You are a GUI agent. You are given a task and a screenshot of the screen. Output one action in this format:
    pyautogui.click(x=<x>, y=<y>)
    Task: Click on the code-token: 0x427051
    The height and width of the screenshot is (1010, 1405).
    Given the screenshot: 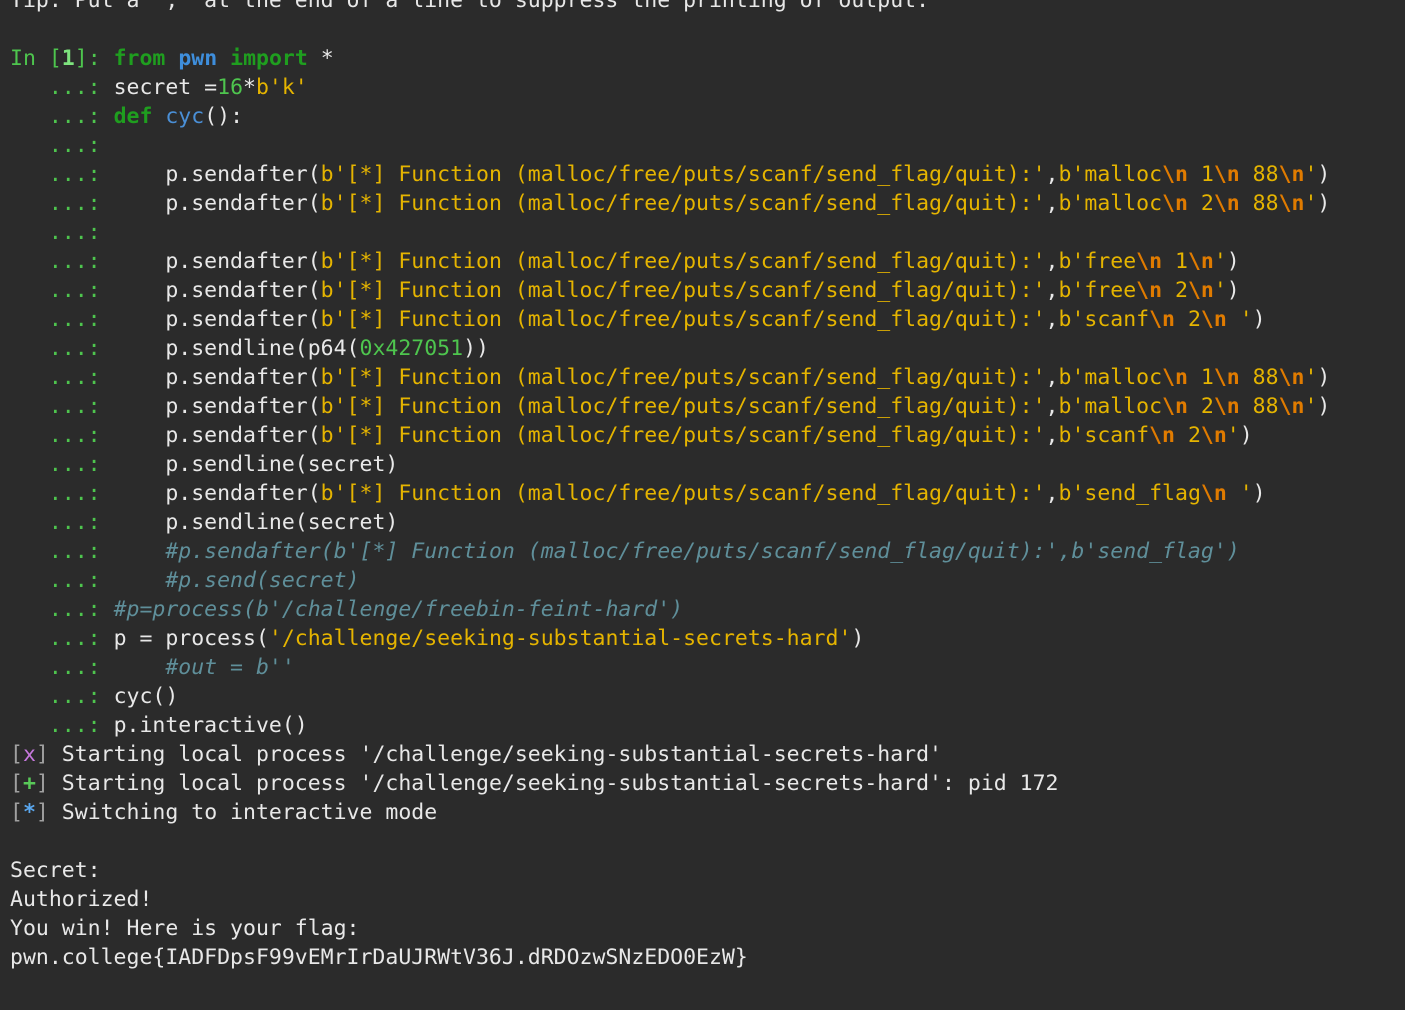 What is the action you would take?
    pyautogui.click(x=411, y=348)
    